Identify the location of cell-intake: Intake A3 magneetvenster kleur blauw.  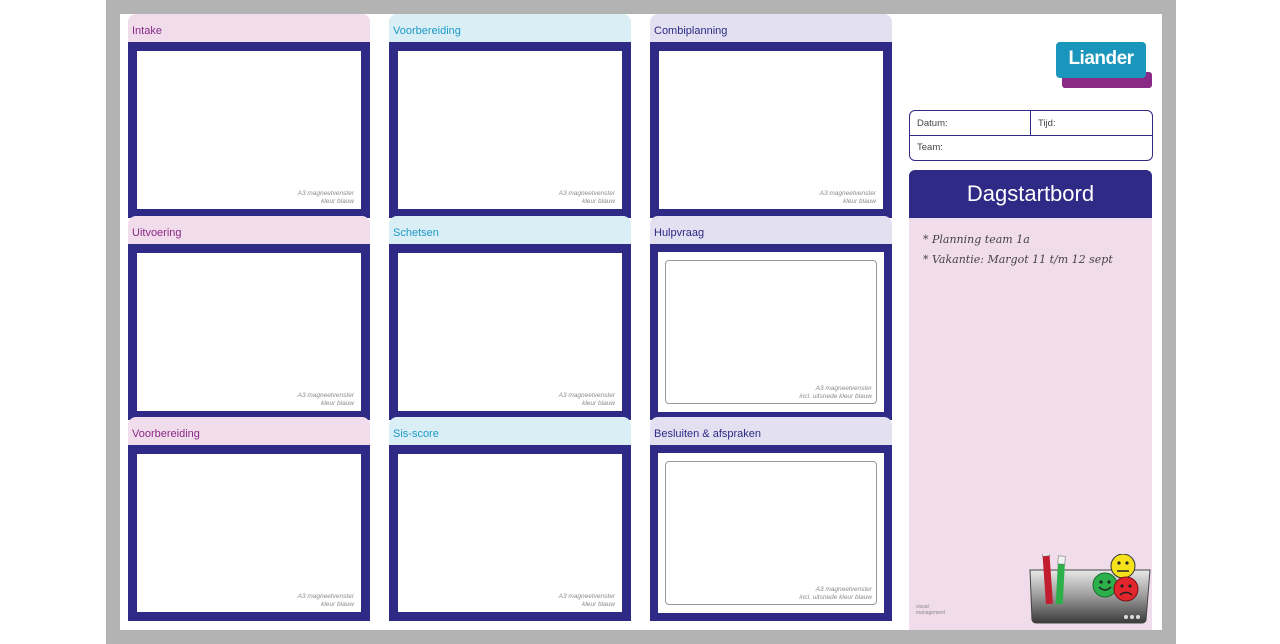
(249, 116).